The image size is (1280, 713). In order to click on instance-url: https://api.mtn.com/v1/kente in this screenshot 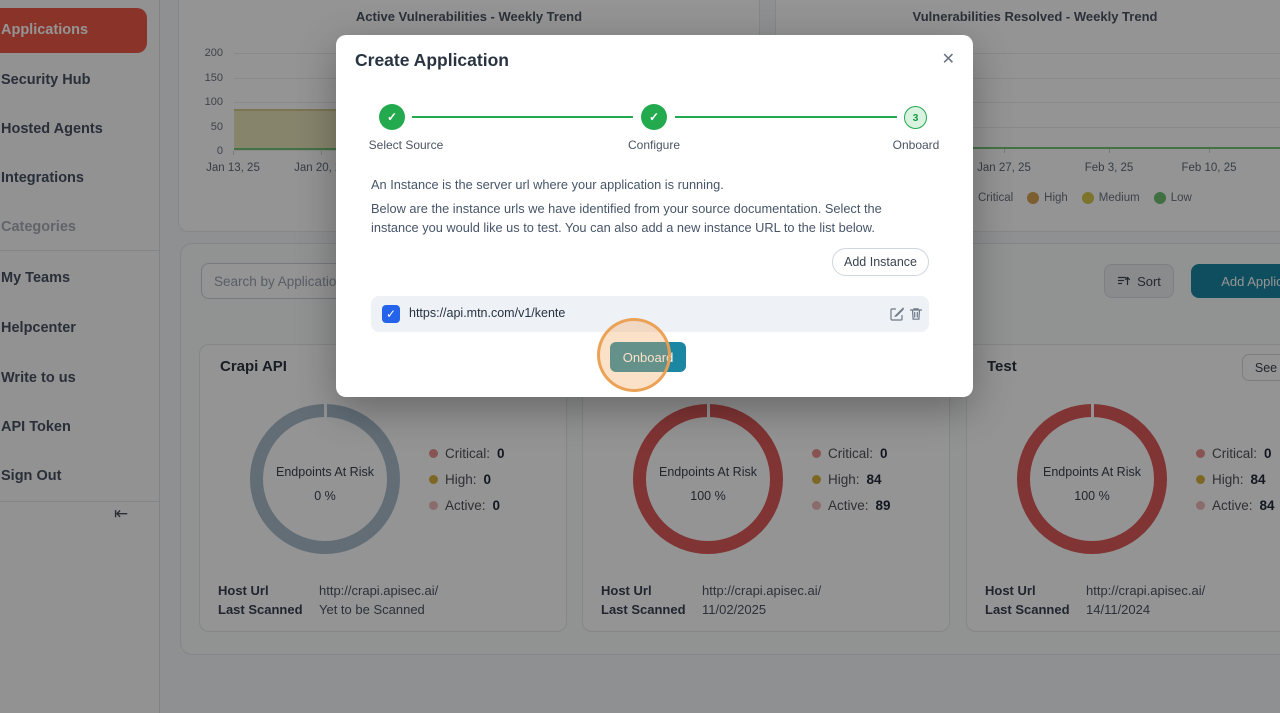, I will do `click(487, 313)`.